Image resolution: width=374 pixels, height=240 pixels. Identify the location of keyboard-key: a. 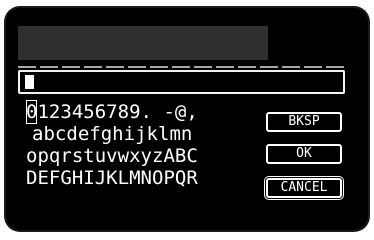
(37, 134).